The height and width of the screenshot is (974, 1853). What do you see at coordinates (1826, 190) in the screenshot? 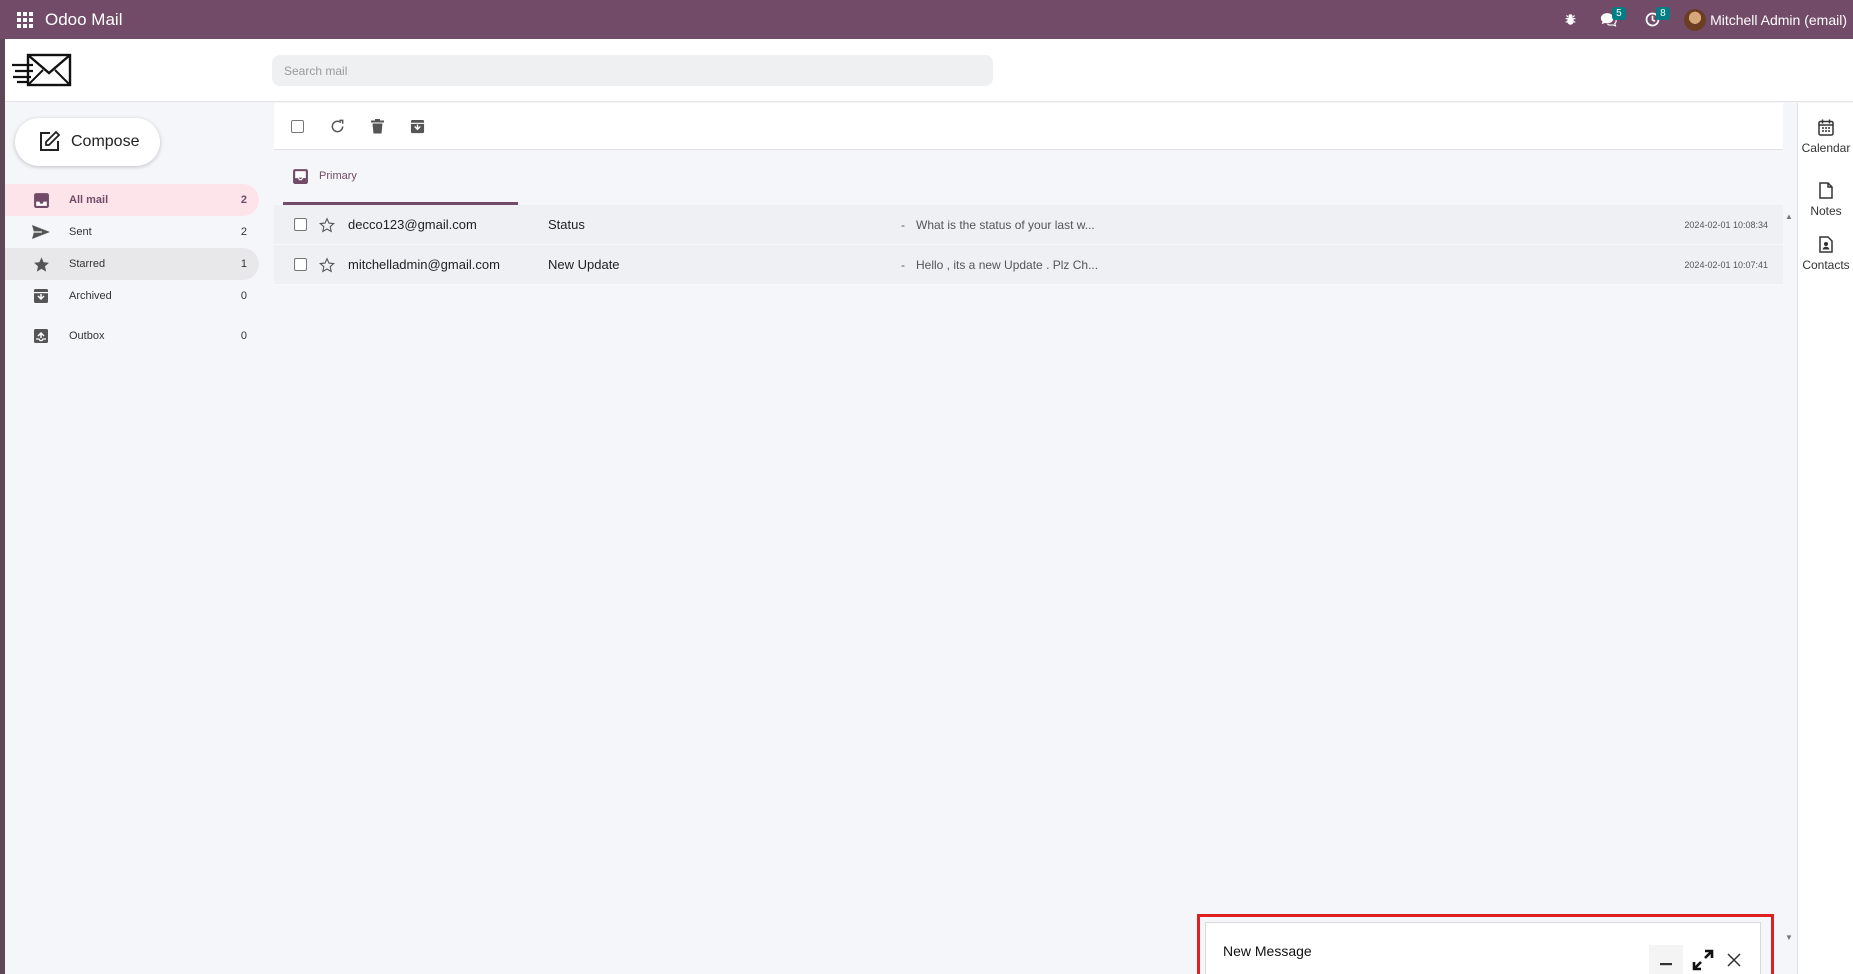
I see `note-icon` at bounding box center [1826, 190].